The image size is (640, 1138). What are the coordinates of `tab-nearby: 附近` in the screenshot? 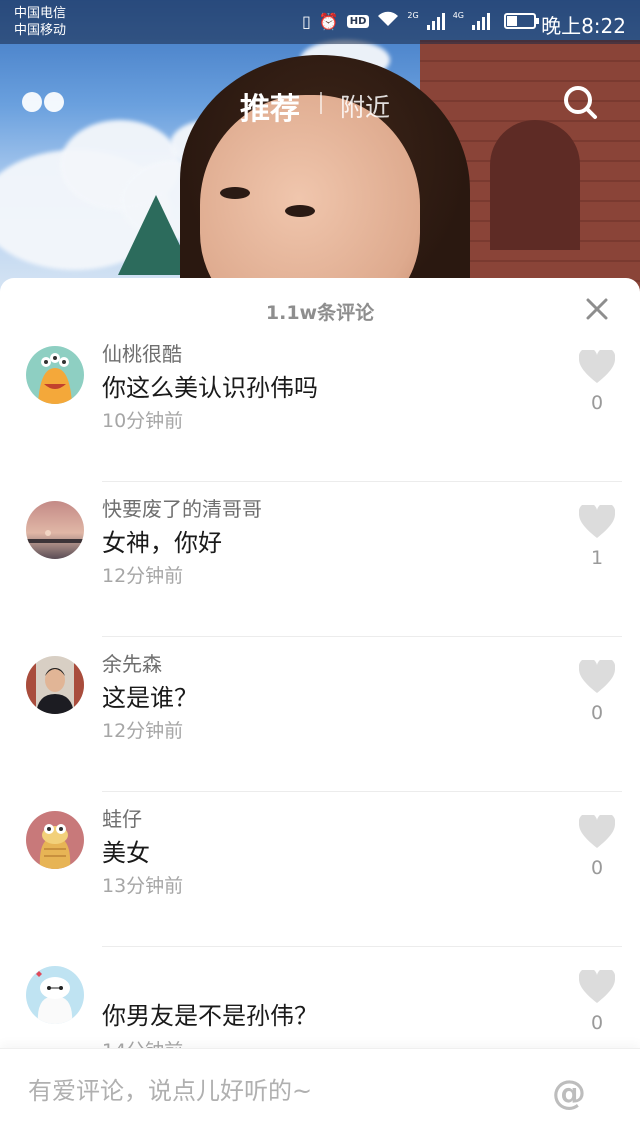 It's located at (365, 106).